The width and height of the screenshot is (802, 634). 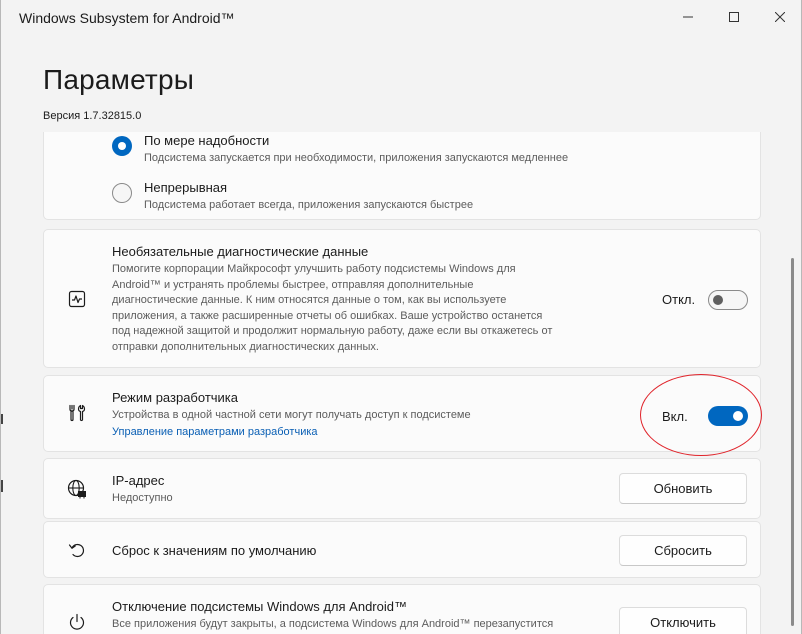 I want to click on page-title: Параметры, so click(x=119, y=79).